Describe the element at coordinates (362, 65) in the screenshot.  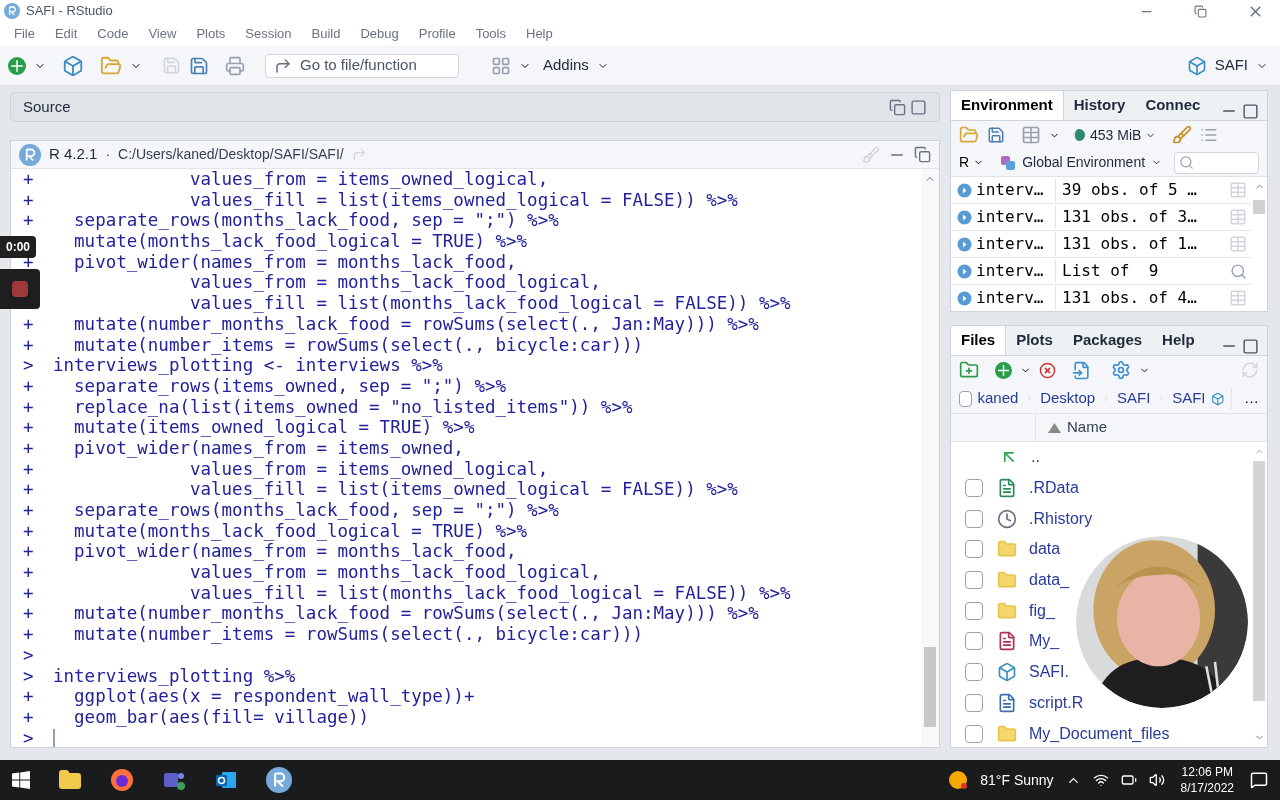
I see `go-to-file-field: Go to file/function` at that location.